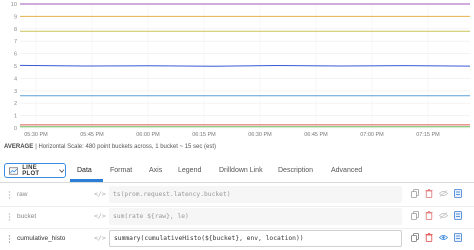 This screenshot has width=474, height=250. I want to click on query-text: ts(prom.request.latency.bucket), so click(172, 194).